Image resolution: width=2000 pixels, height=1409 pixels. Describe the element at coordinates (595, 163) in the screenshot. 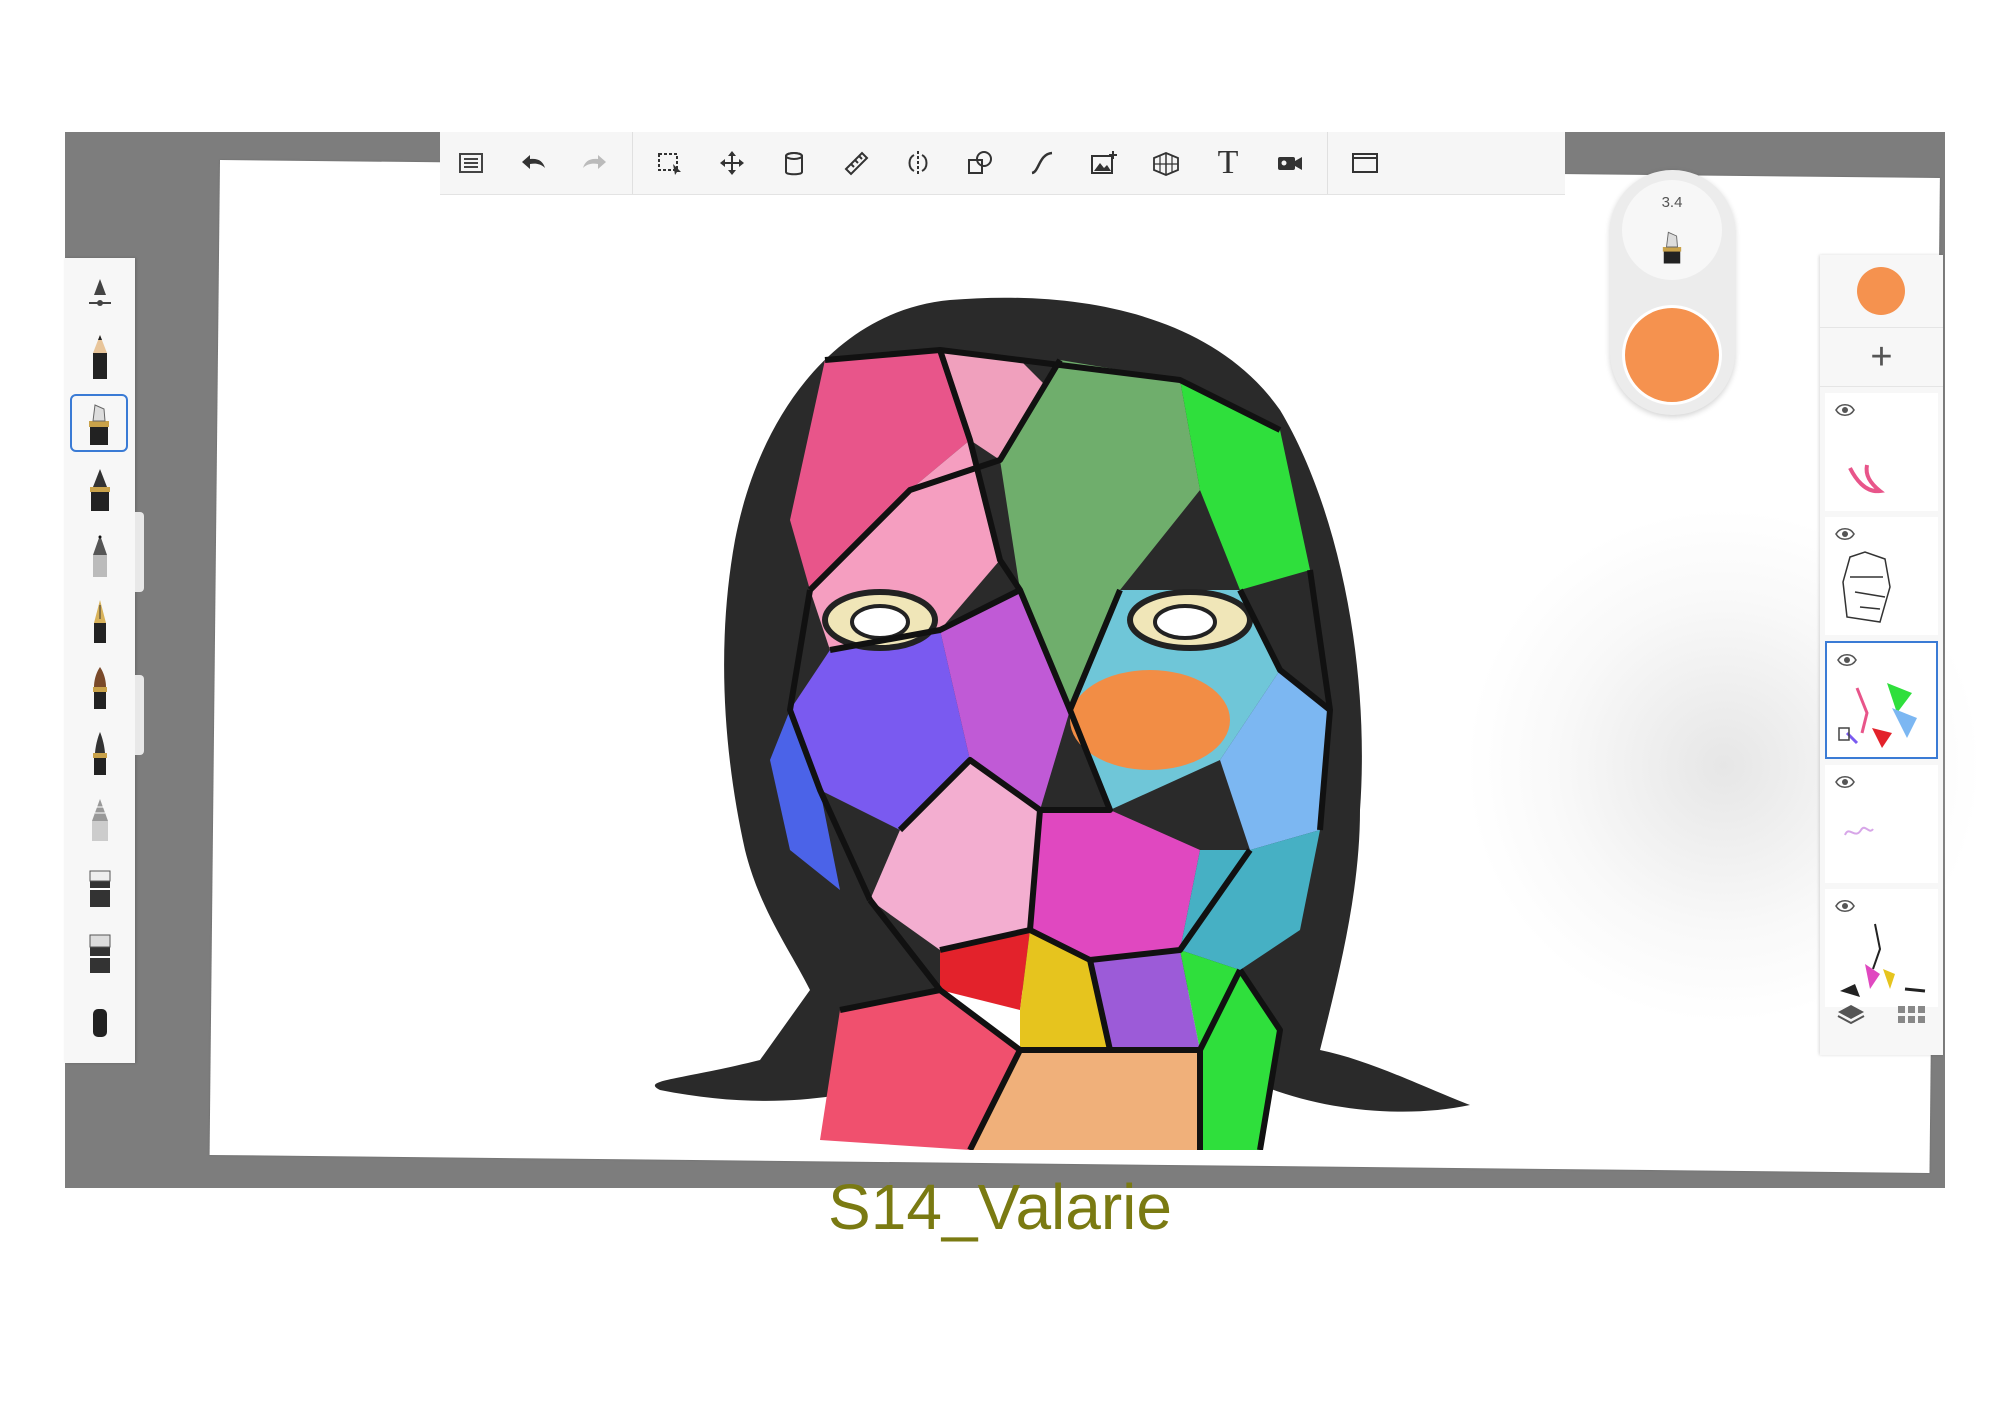

I see `redo-icon` at that location.